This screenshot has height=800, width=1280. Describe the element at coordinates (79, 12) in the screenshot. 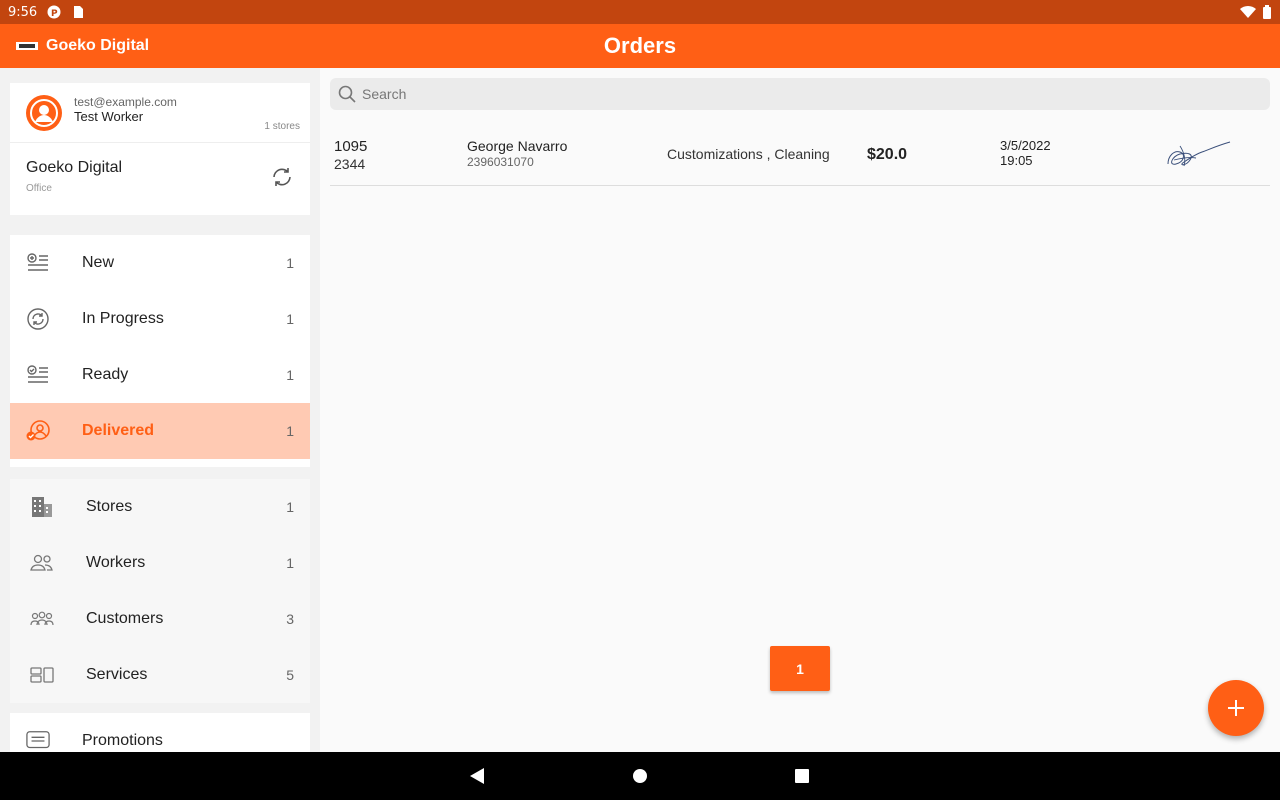

I see `sd-card-icon` at that location.